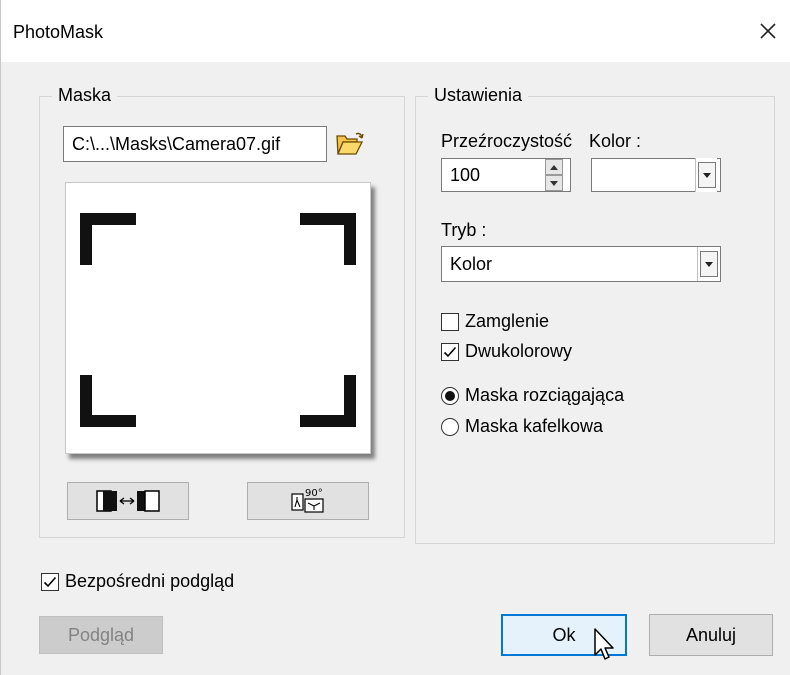 The image size is (790, 675). Describe the element at coordinates (604, 644) in the screenshot. I see `mouse-cursor-icon` at that location.